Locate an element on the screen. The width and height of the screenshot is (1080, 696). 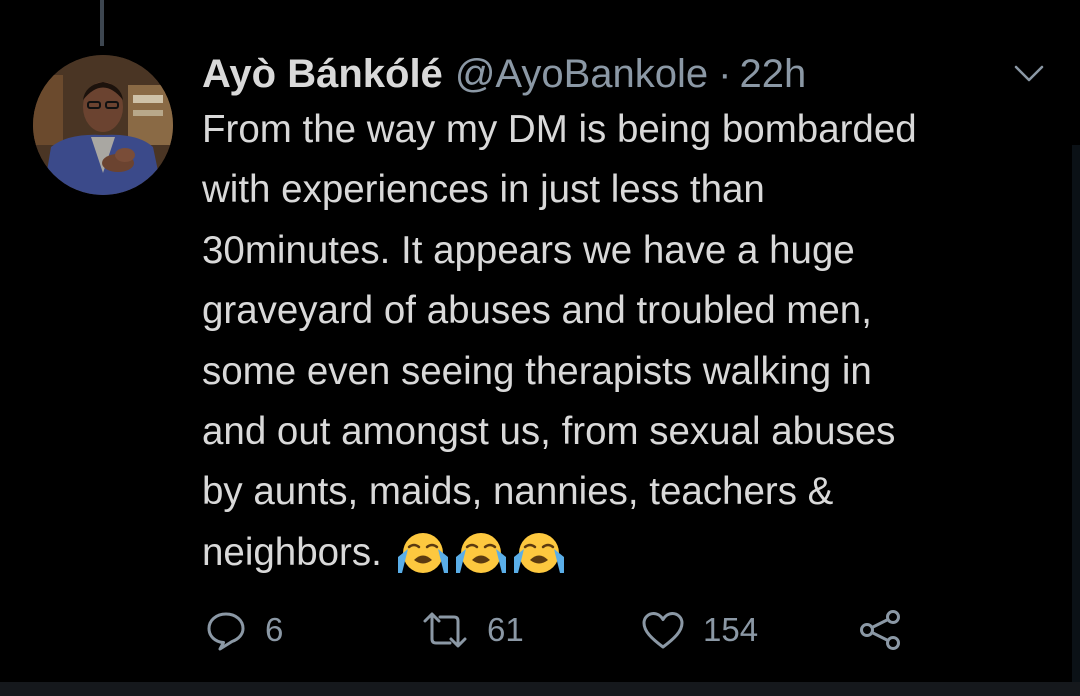
like-count: 154 is located at coordinates (731, 629).